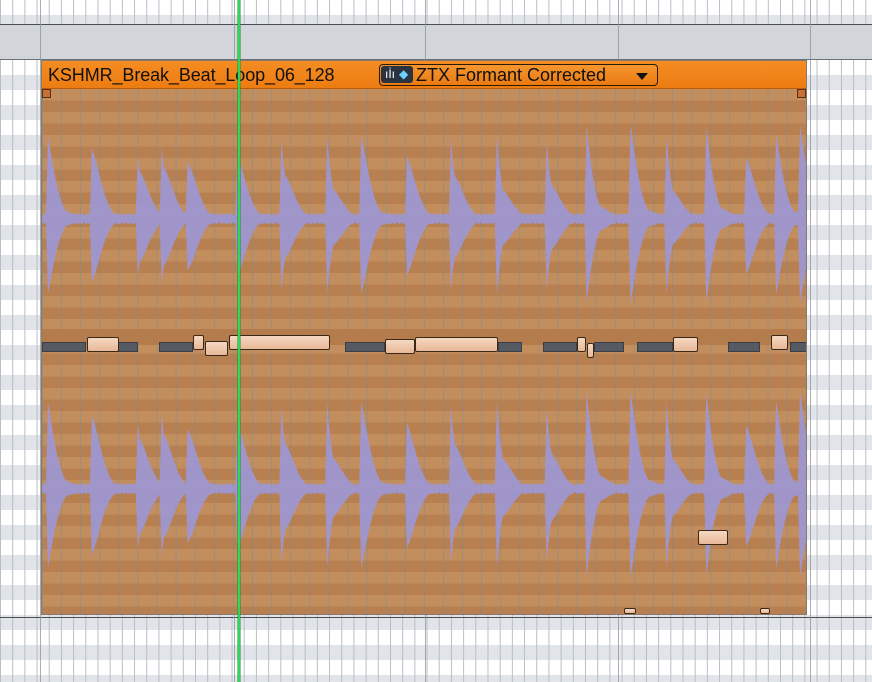 Image resolution: width=872 pixels, height=682 pixels. Describe the element at coordinates (436, 42) in the screenshot. I see `timeline-ruler` at that location.